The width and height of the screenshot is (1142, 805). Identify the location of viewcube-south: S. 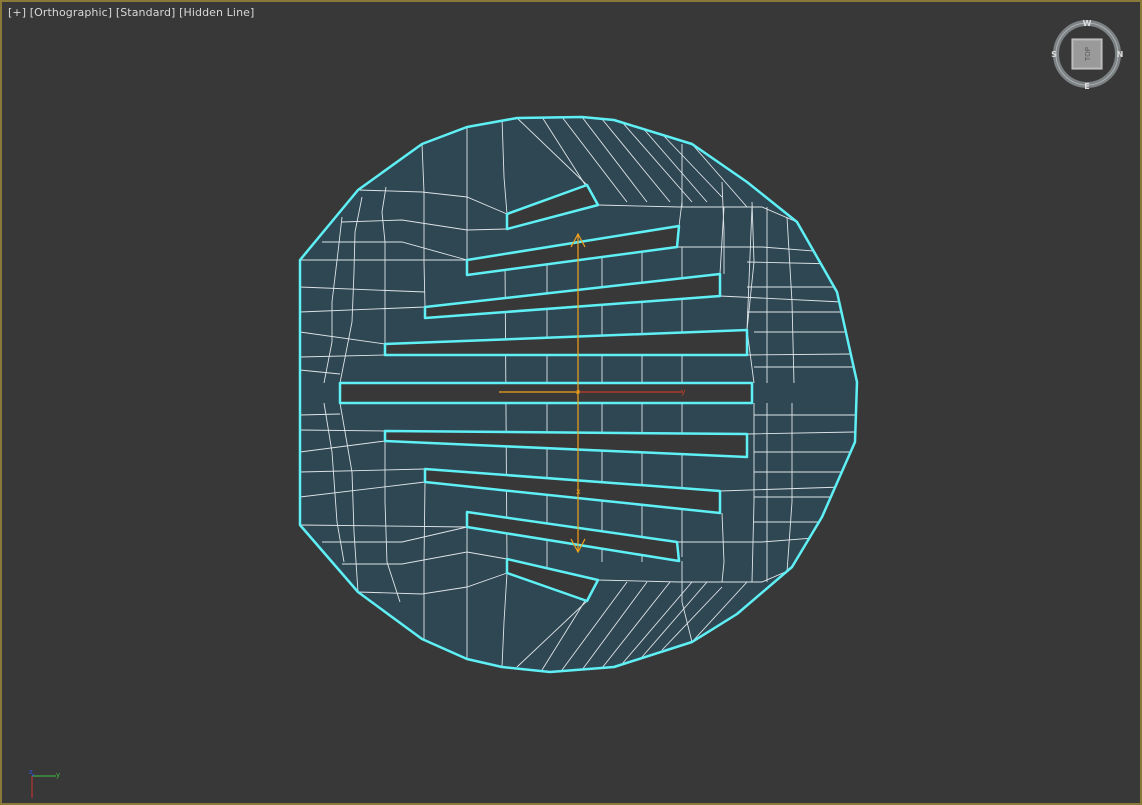
(1054, 54).